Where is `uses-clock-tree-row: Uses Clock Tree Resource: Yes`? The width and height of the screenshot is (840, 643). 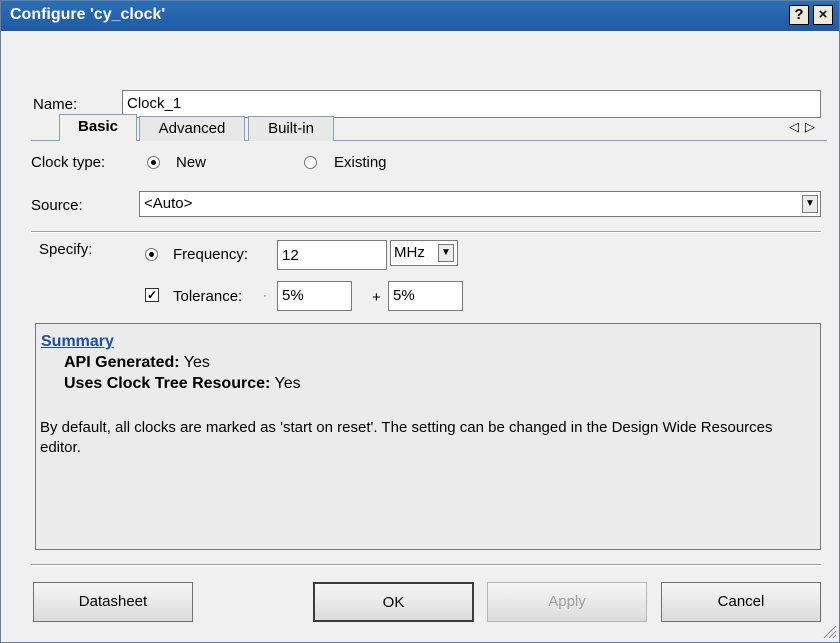
uses-clock-tree-row: Uses Clock Tree Resource: Yes is located at coordinates (182, 384).